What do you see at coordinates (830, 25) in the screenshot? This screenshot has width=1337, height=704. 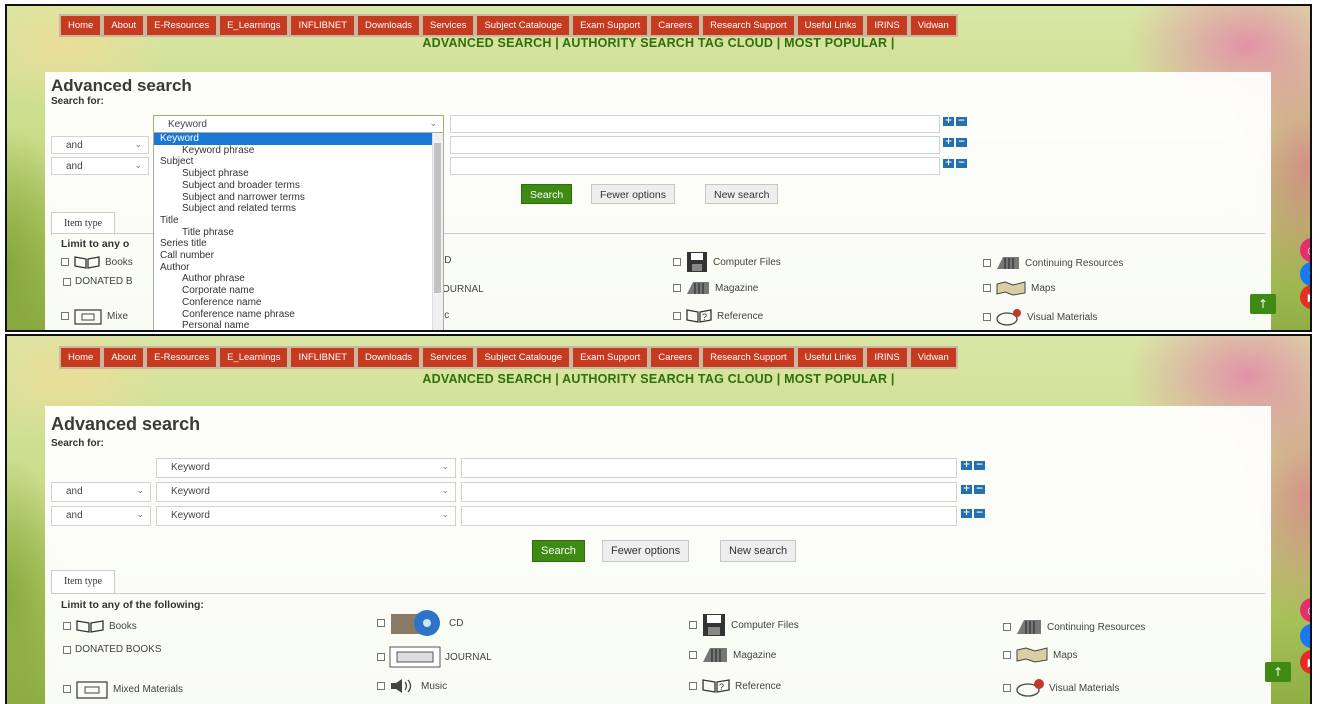 I see `nav-useful-links: Useful Links` at bounding box center [830, 25].